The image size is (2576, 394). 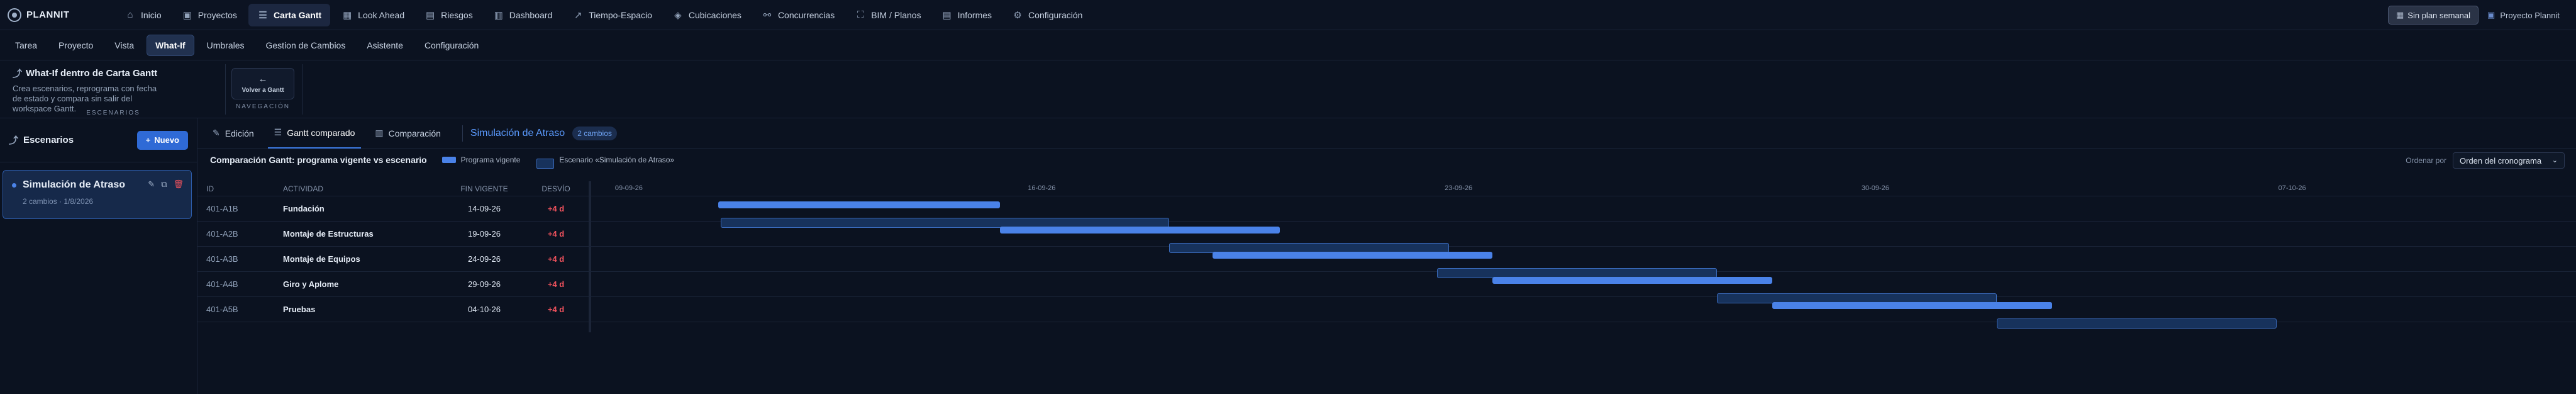 I want to click on nav-item-concurrencias: ⚯ Concurrencias, so click(x=798, y=15).